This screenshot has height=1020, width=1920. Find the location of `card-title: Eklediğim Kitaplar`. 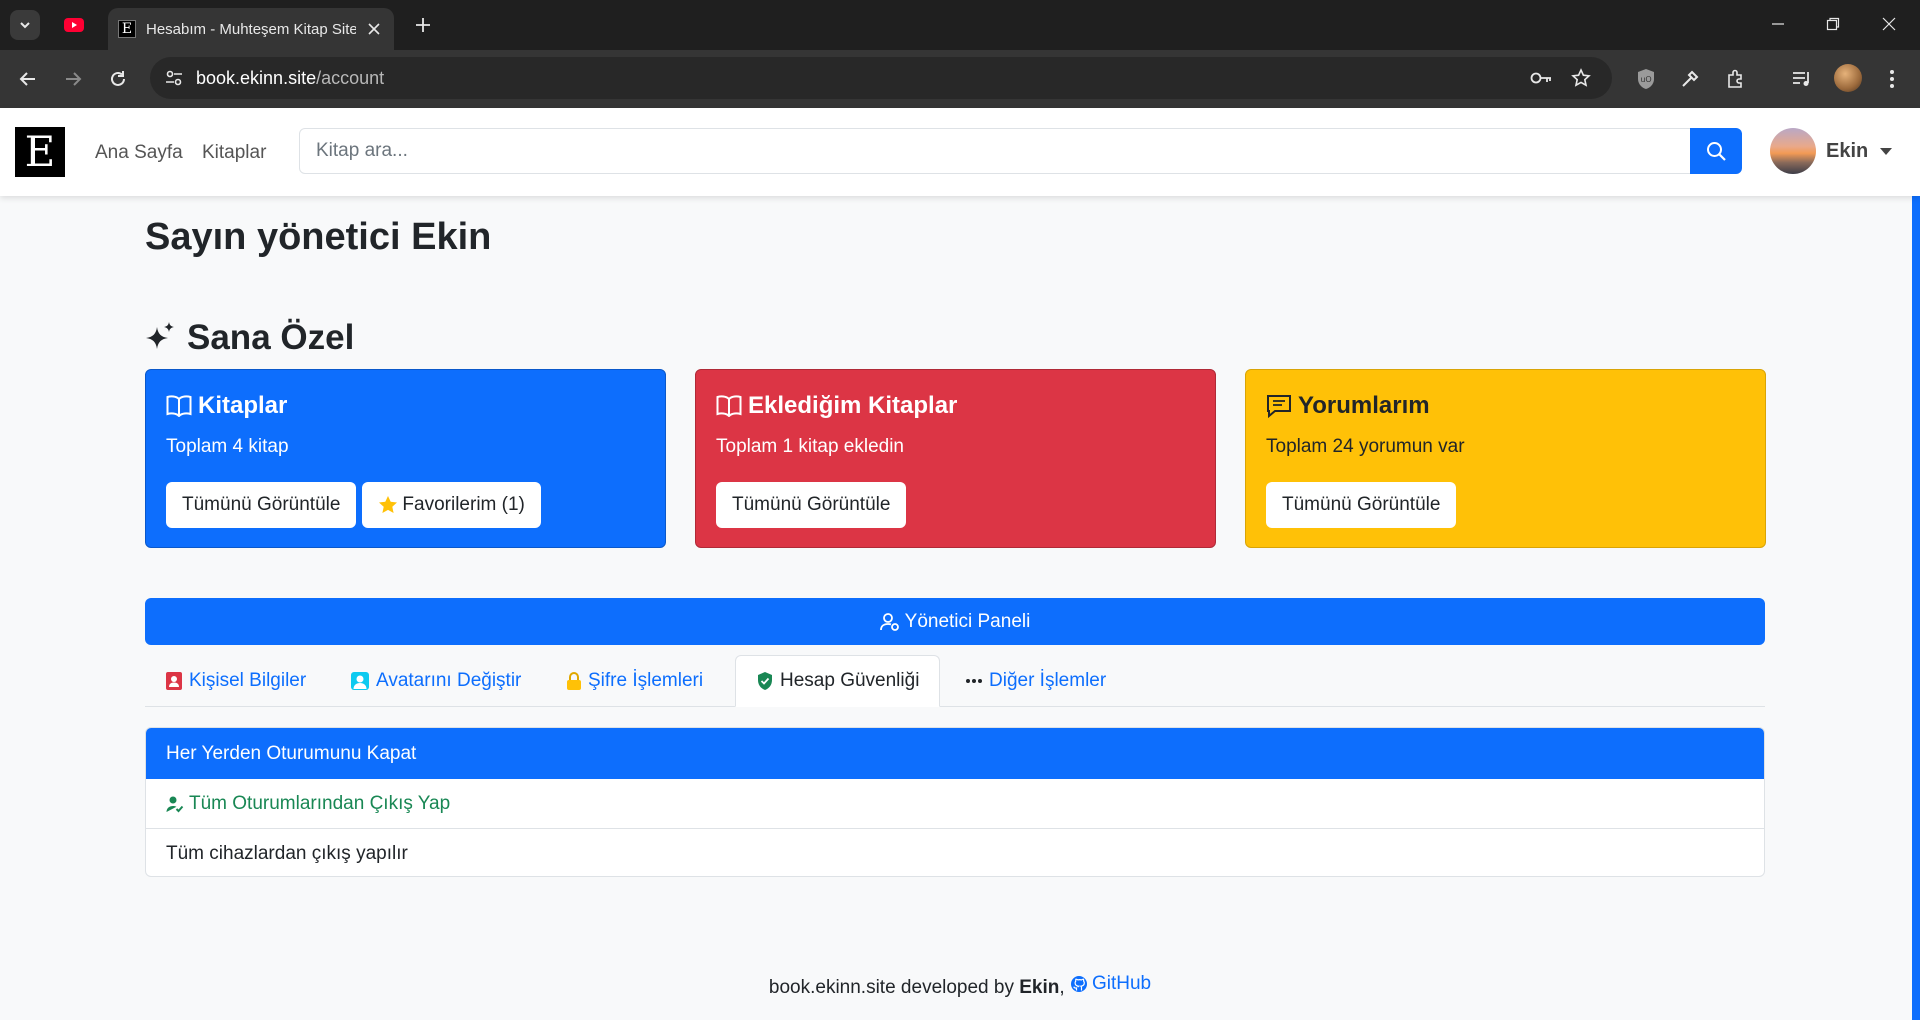

card-title: Eklediğim Kitaplar is located at coordinates (955, 406).